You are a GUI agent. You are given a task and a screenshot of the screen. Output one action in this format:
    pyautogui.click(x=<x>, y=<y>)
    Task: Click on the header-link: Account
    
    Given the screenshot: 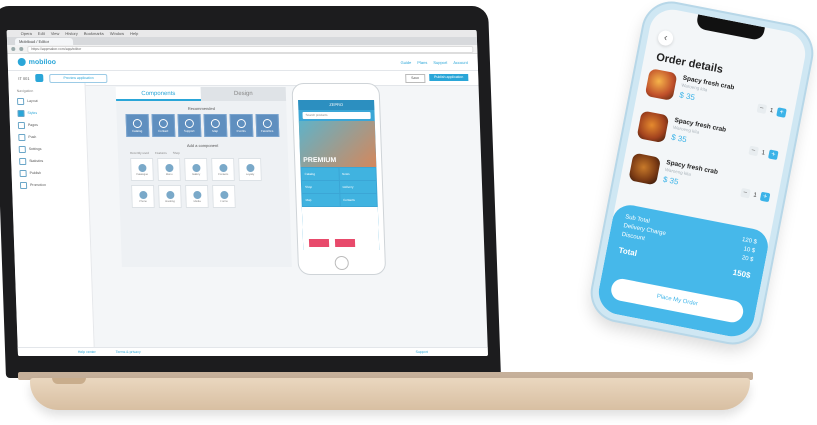 What is the action you would take?
    pyautogui.click(x=460, y=62)
    